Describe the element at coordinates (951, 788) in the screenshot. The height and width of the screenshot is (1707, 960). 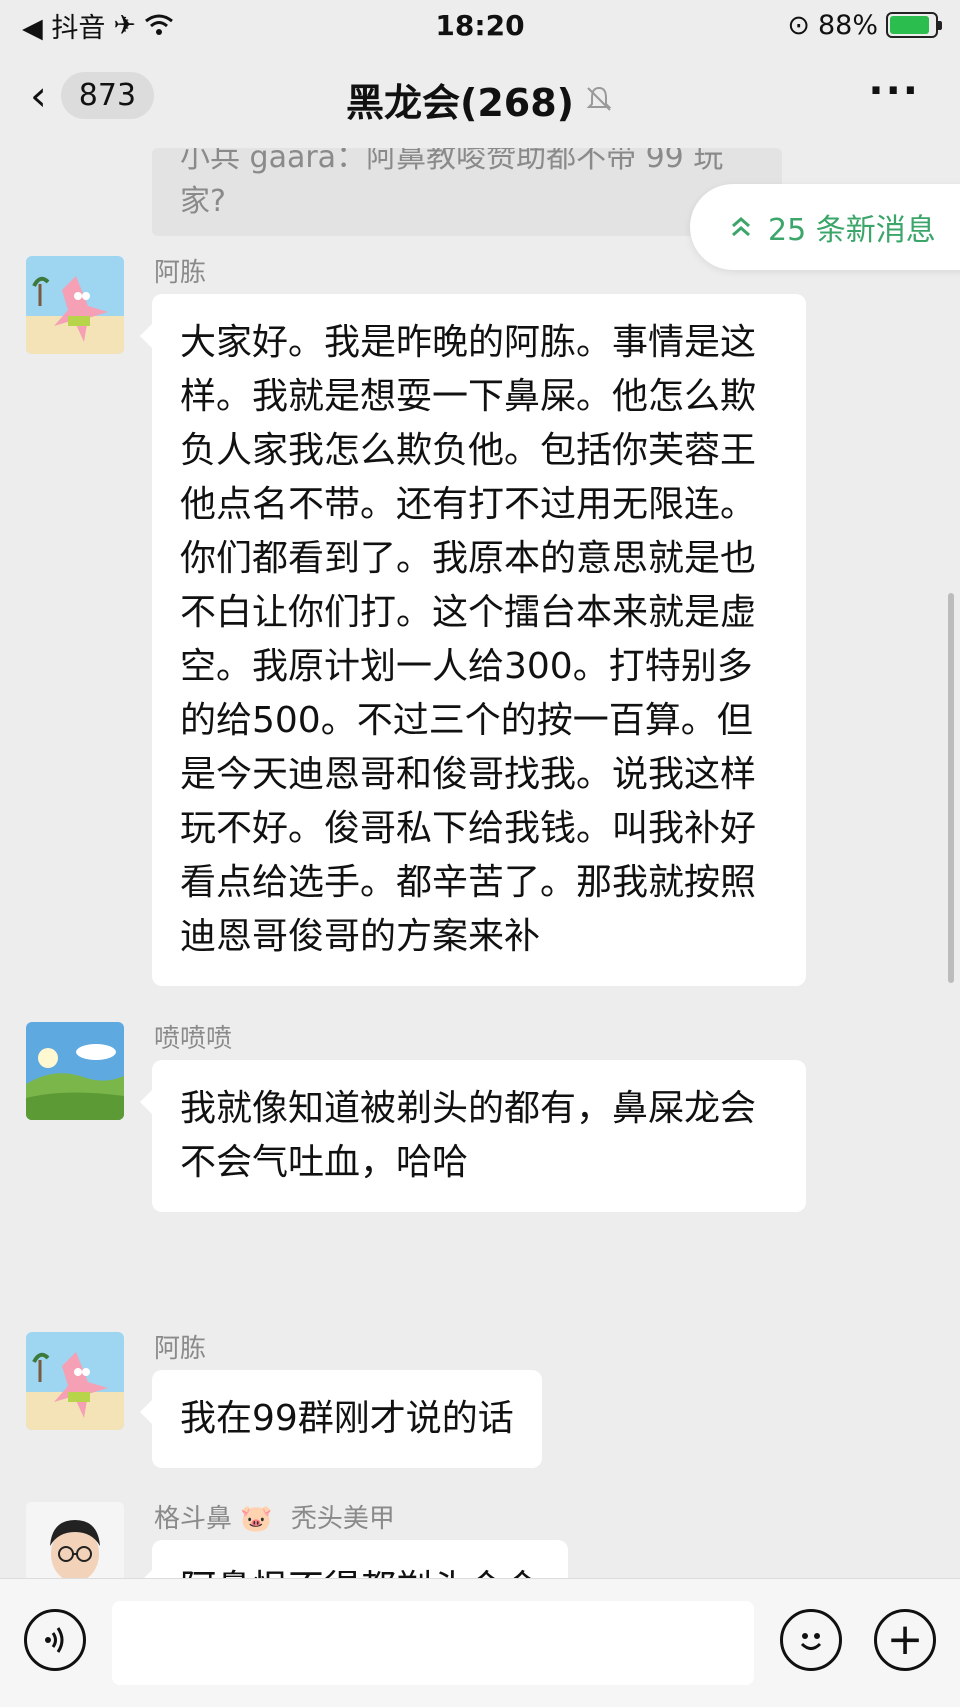
I see `scrollbar` at that location.